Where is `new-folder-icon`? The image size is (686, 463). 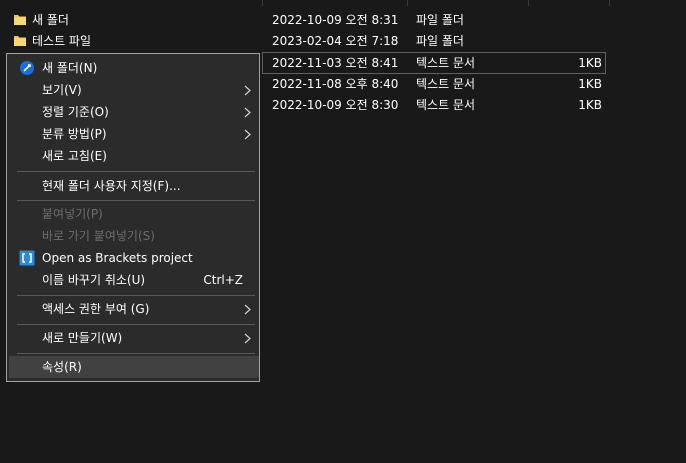 new-folder-icon is located at coordinates (27, 68).